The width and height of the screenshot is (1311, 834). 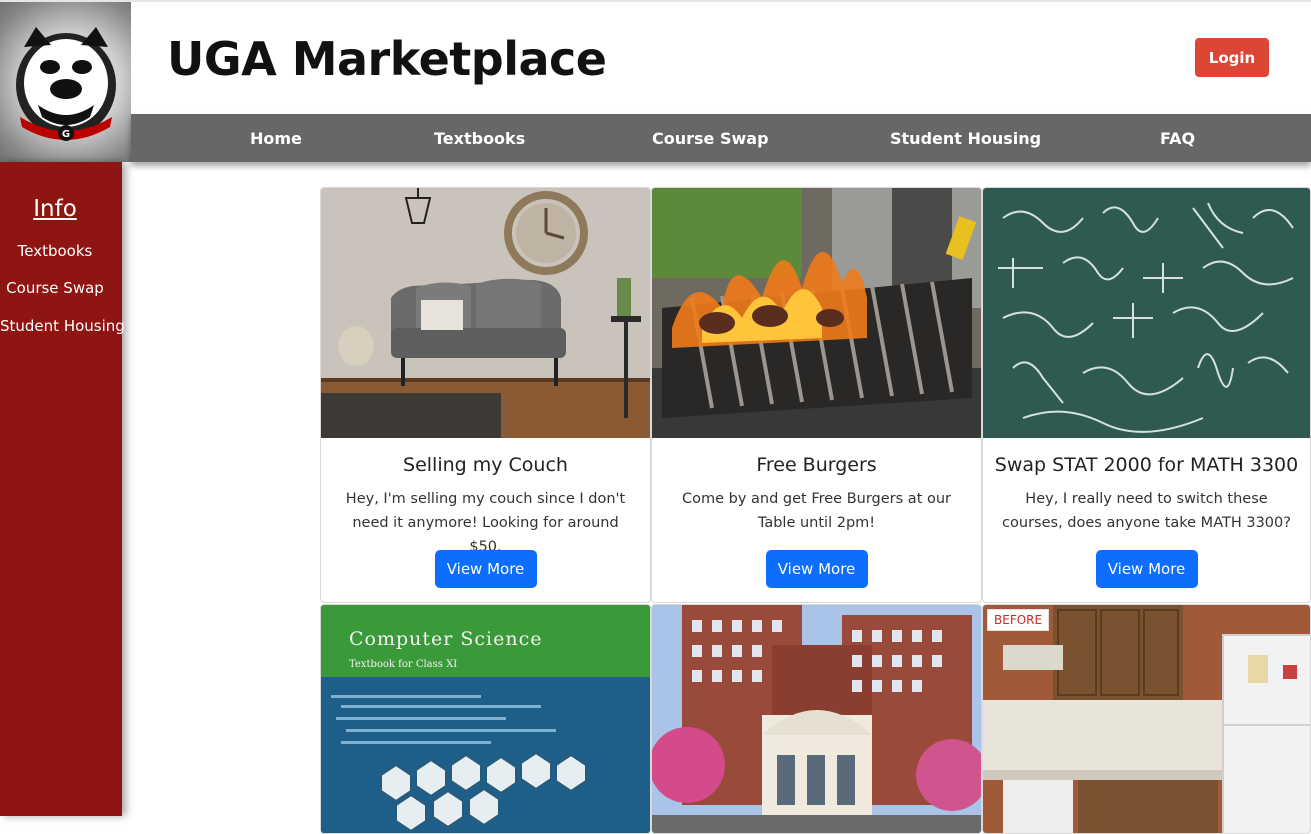 What do you see at coordinates (721, 58) in the screenshot?
I see `site-header: UGA Marketplace Login` at bounding box center [721, 58].